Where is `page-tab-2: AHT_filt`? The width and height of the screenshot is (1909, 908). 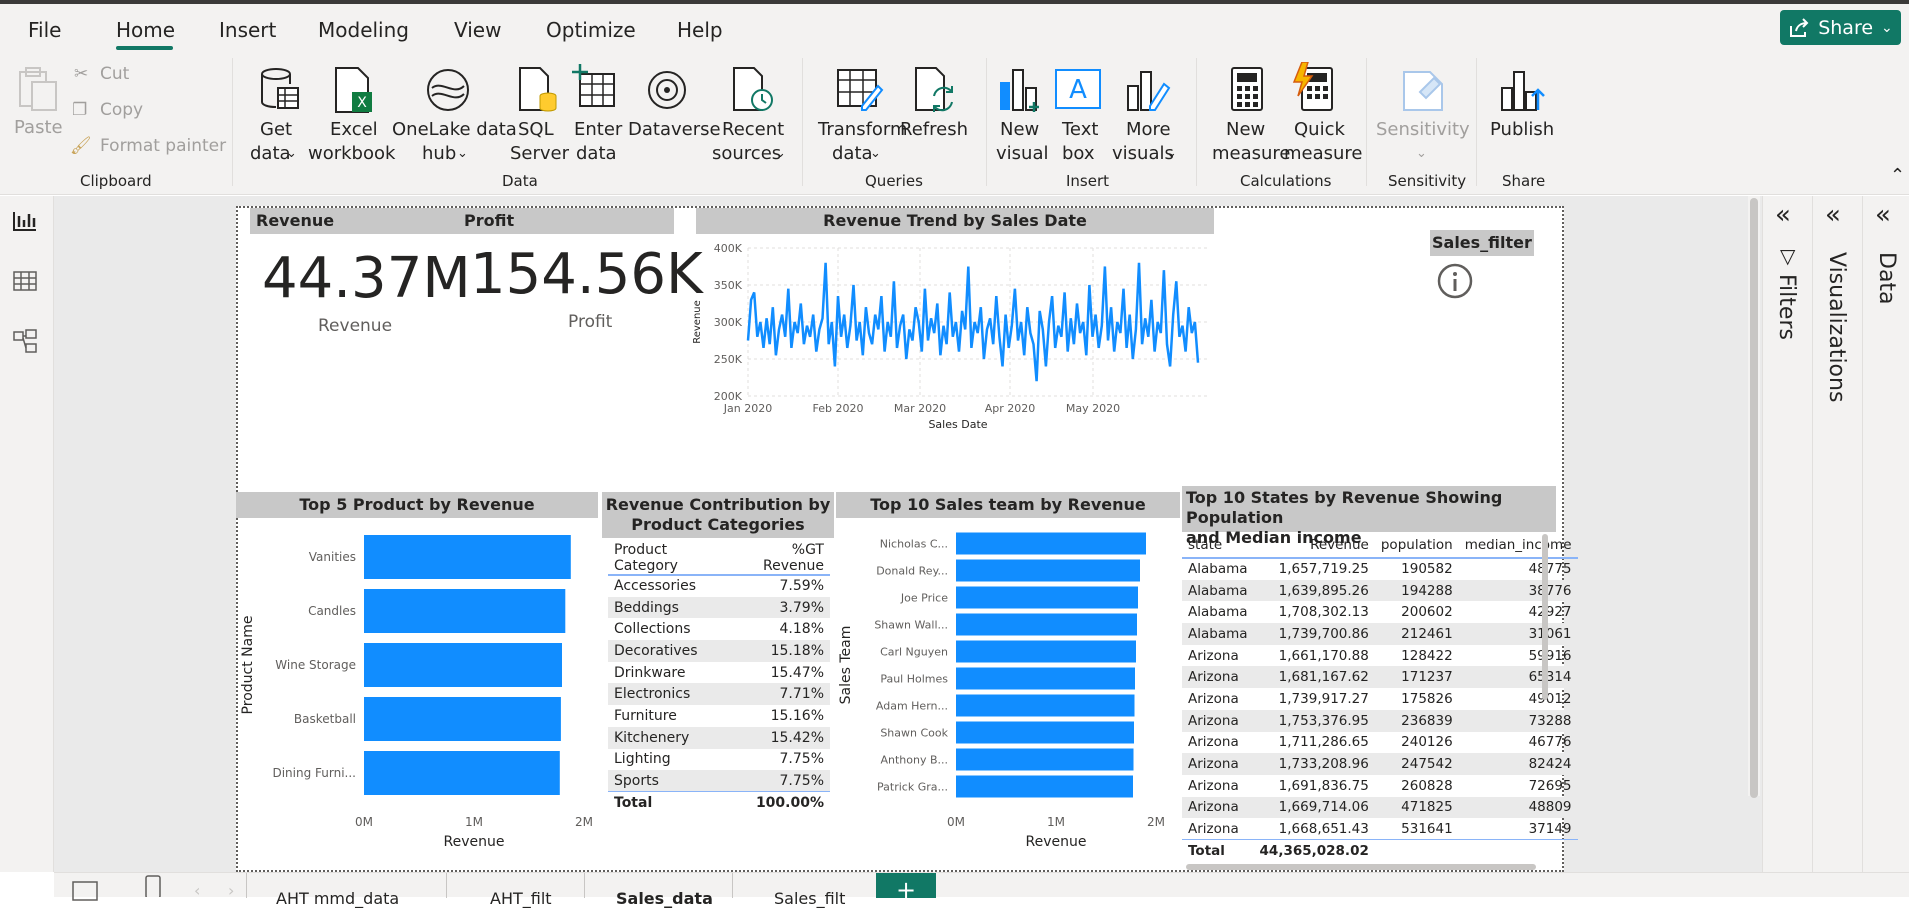
page-tab-2: AHT_filt is located at coordinates (521, 898).